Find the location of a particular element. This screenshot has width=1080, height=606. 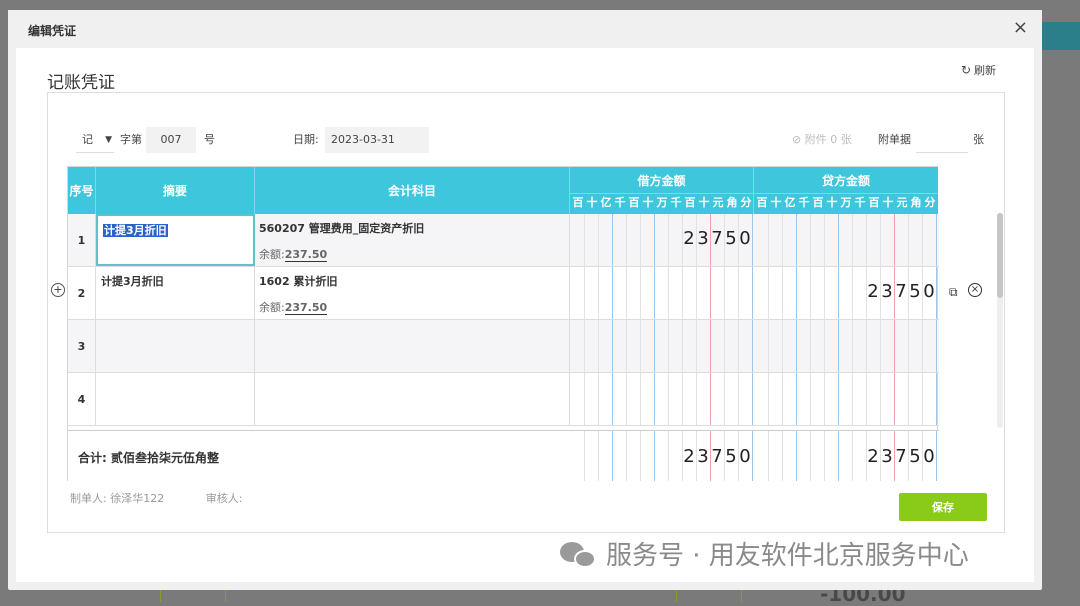

row-seq: 4 is located at coordinates (82, 399).